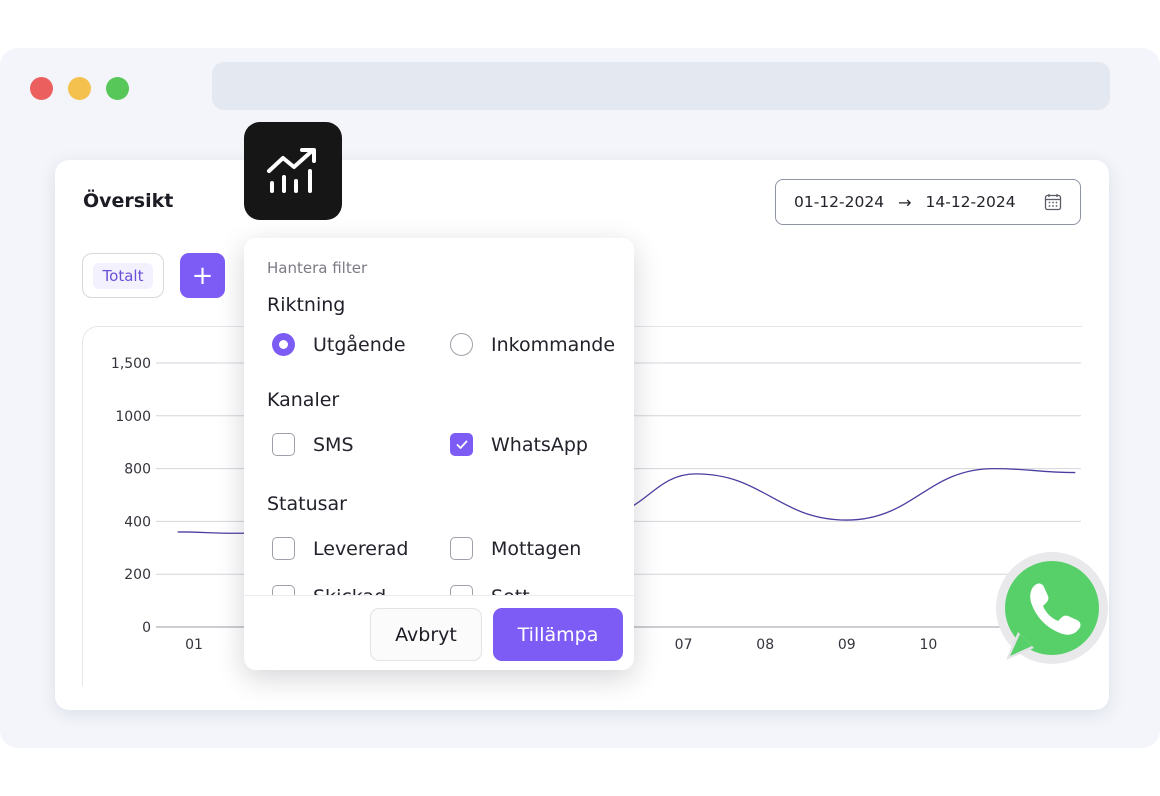 Image resolution: width=1160 pixels, height=796 pixels. I want to click on radio-outgoing: Utgående, so click(339, 344).